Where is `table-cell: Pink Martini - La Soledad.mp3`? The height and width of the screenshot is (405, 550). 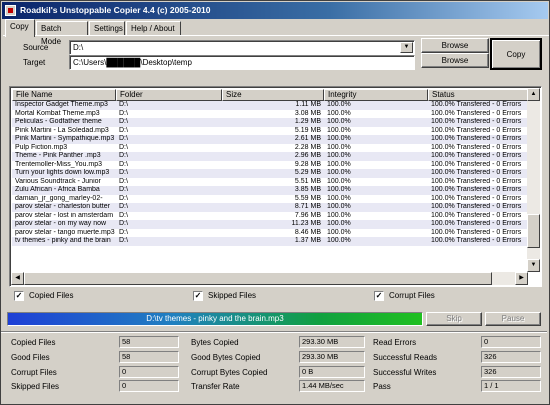 table-cell: Pink Martini - La Soledad.mp3 is located at coordinates (62, 130).